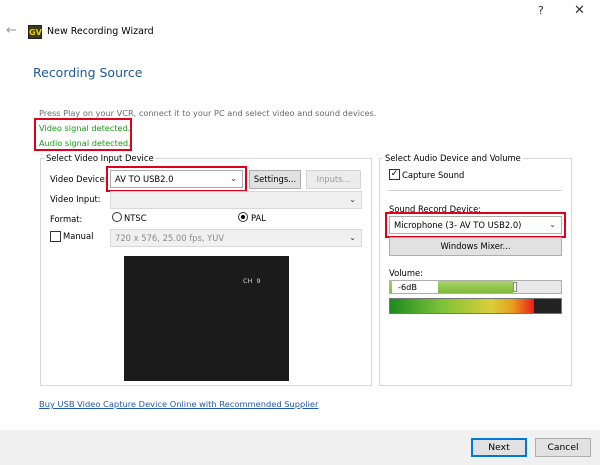 The height and width of the screenshot is (465, 600). What do you see at coordinates (563, 447) in the screenshot?
I see `cancel-button: Cancel` at bounding box center [563, 447].